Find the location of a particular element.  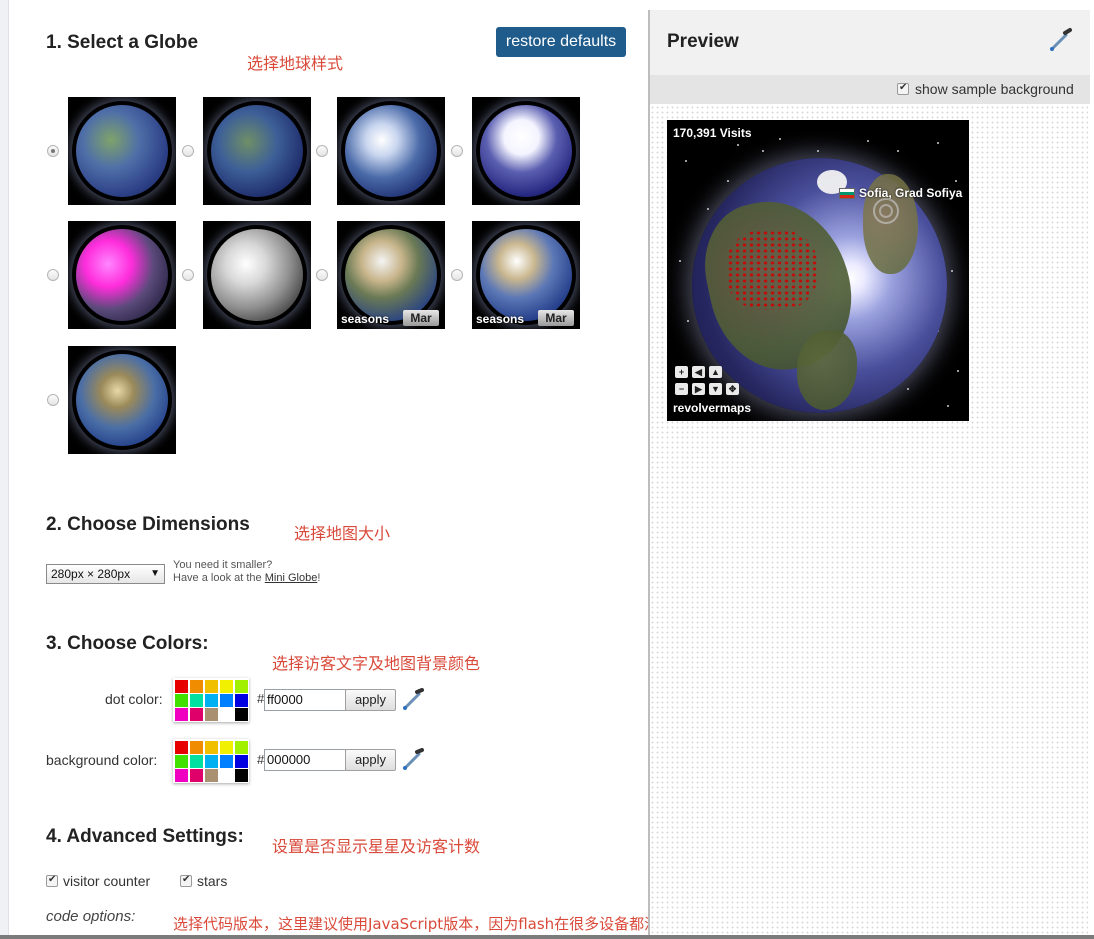

visitor-counter-checkbox is located at coordinates (52, 880).